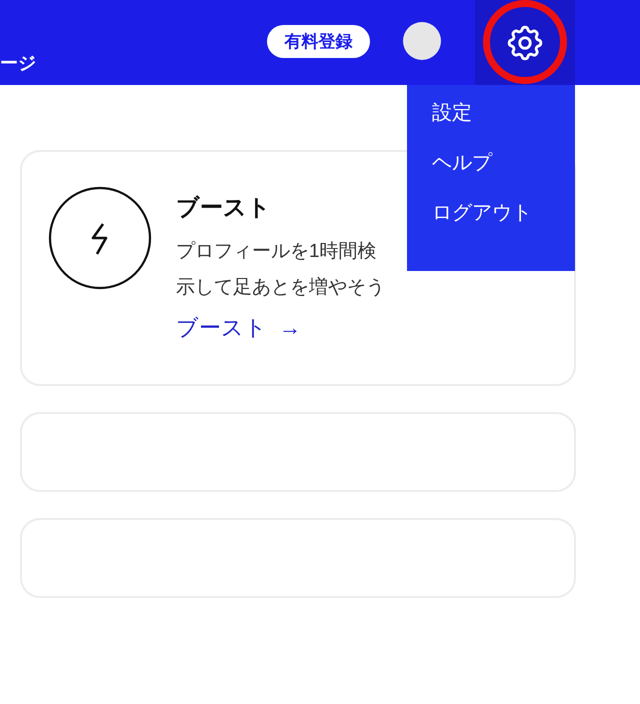  I want to click on menu-item: ヘルプ, so click(462, 163).